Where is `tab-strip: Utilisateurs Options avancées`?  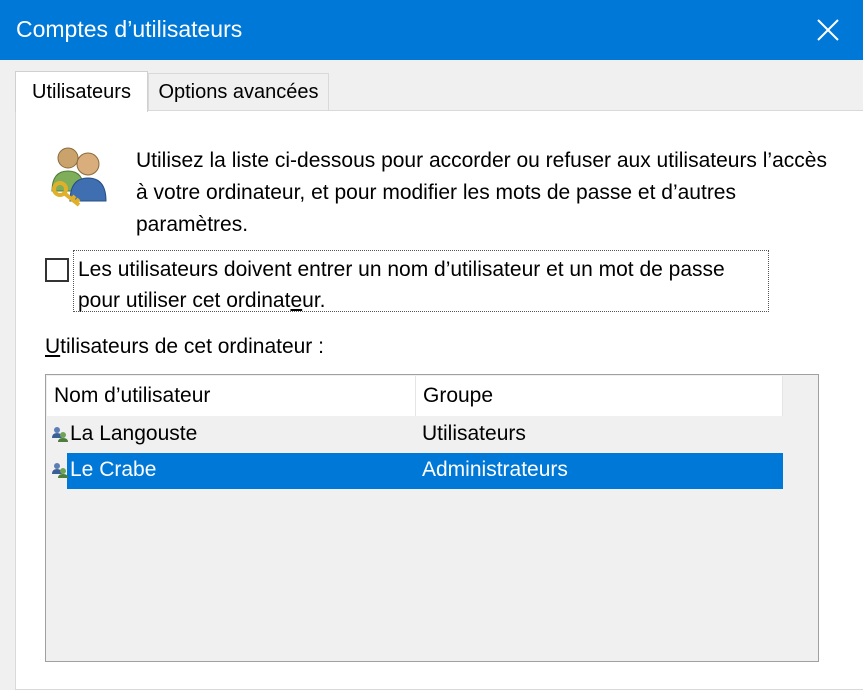
tab-strip: Utilisateurs Options avancées is located at coordinates (431, 86).